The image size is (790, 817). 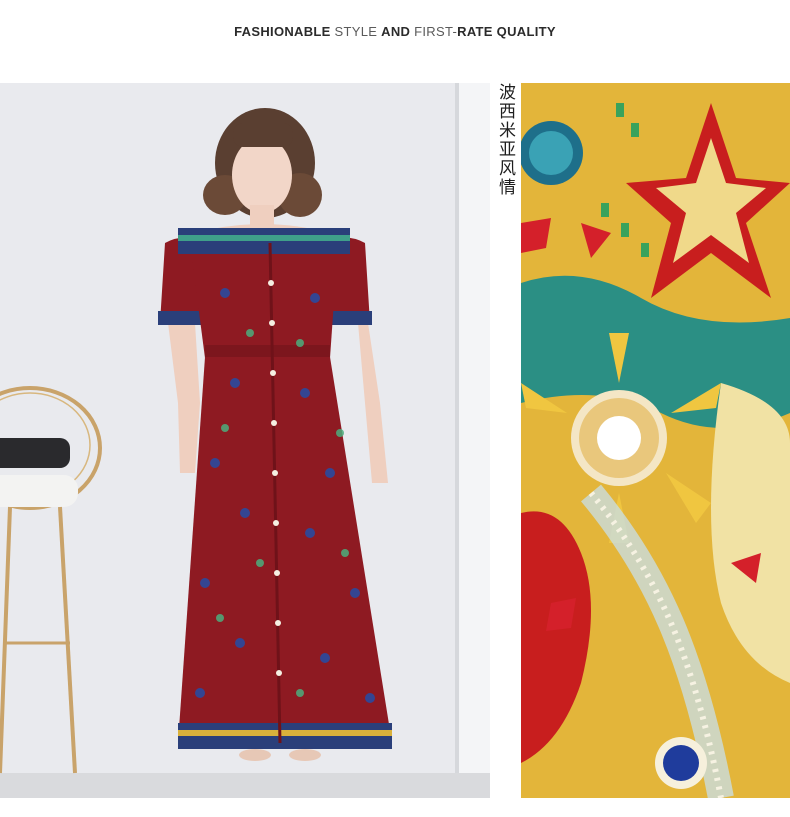 What do you see at coordinates (282, 31) in the screenshot?
I see `headline-fashionable: FASHIONABLE` at bounding box center [282, 31].